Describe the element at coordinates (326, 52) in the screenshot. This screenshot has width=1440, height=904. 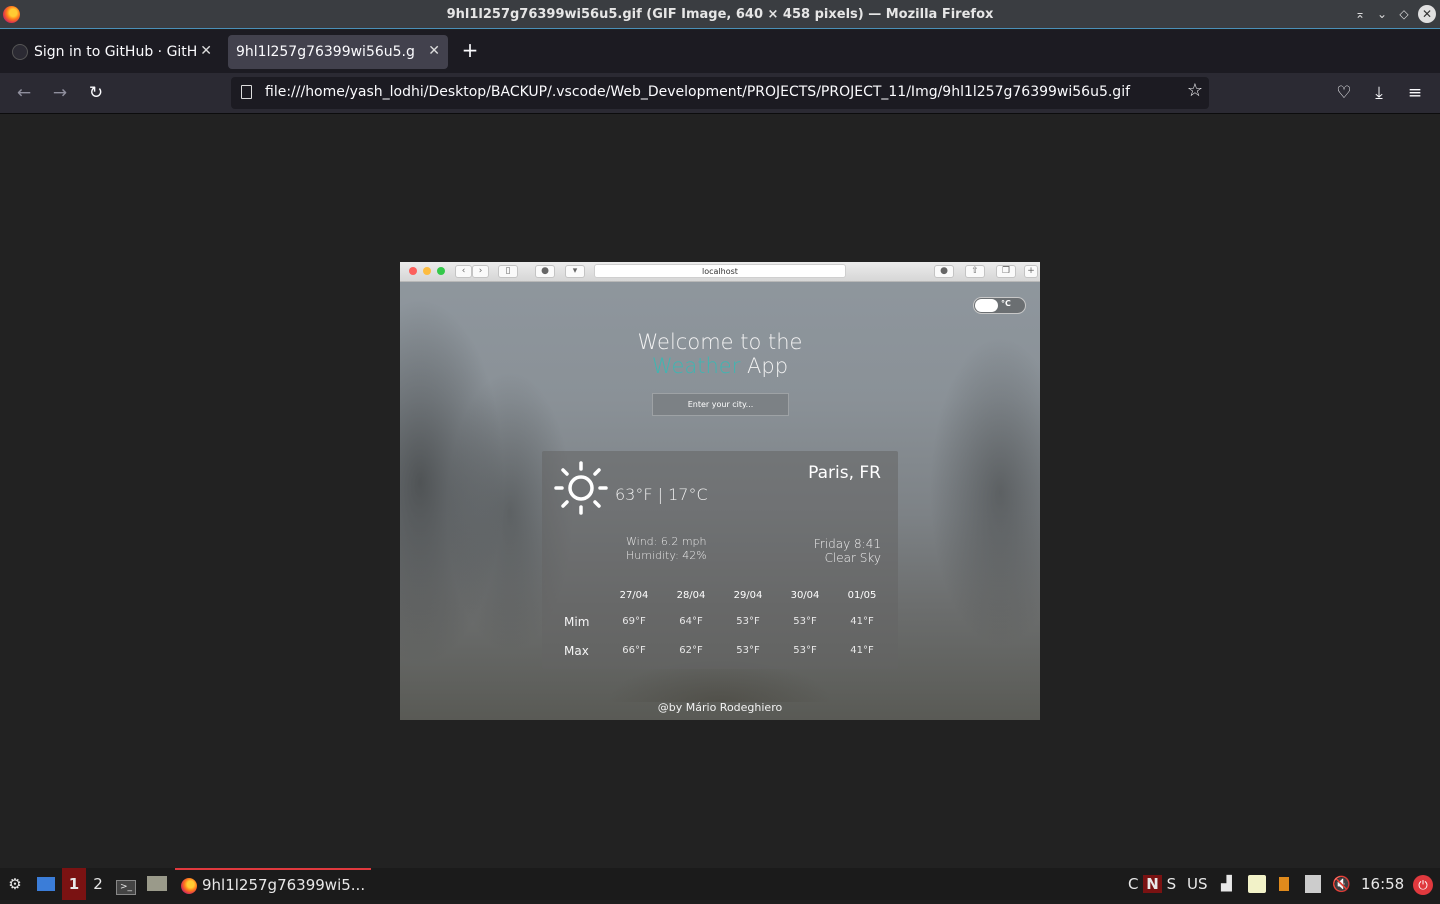
I see `tab-label: 9hl1l257g76399wi56u5.gif (GIF Image` at that location.